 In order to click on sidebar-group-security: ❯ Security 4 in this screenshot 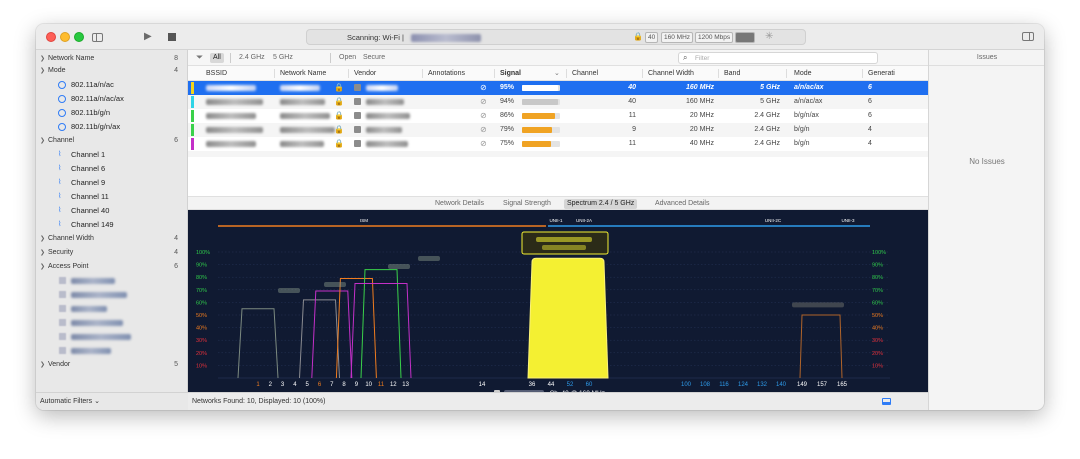, I will do `click(112, 253)`.